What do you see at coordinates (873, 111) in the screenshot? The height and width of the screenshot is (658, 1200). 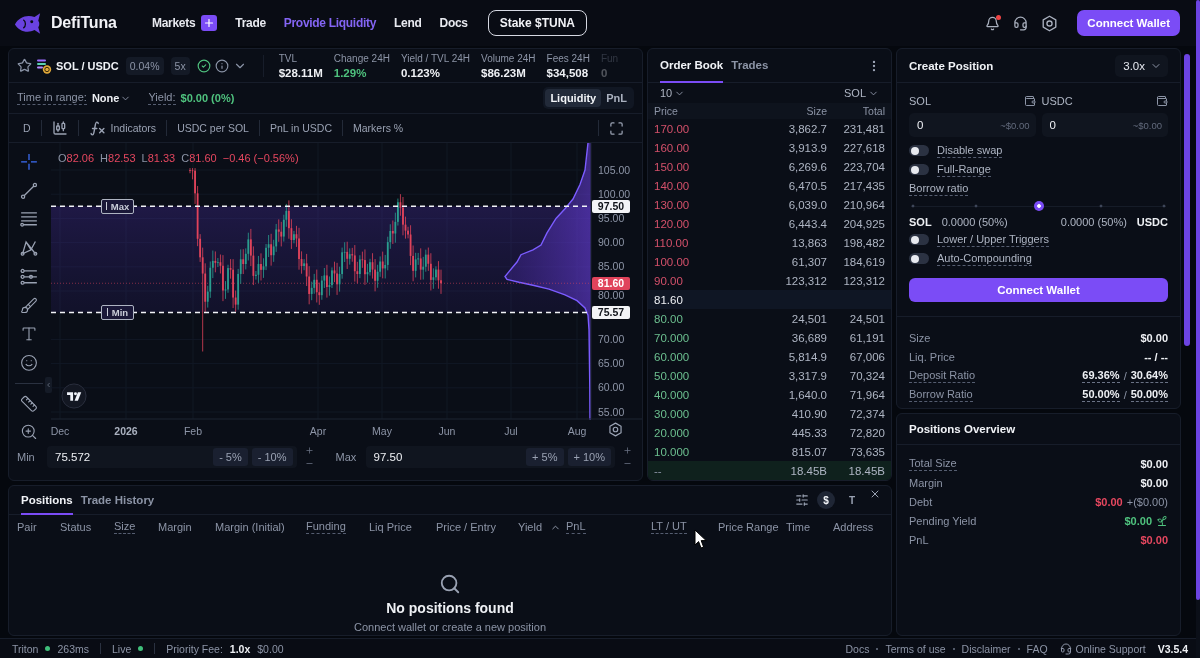 I see `column-header: Total` at bounding box center [873, 111].